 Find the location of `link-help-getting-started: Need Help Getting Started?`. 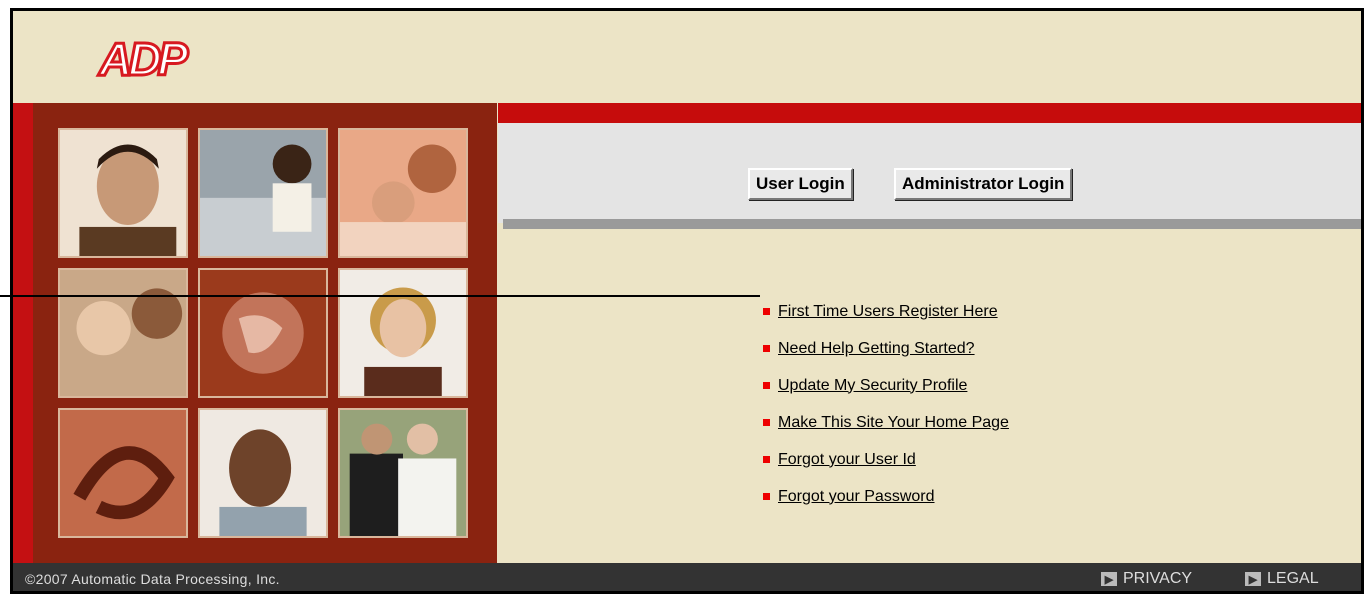

link-help-getting-started: Need Help Getting Started? is located at coordinates (886, 348).